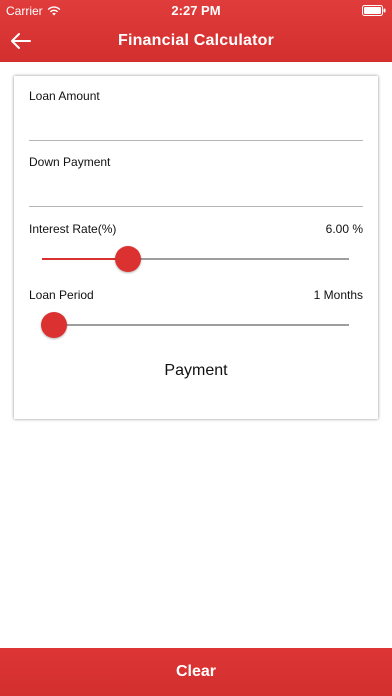 Image resolution: width=392 pixels, height=696 pixels. I want to click on status-time: 2:27 PM, so click(196, 10).